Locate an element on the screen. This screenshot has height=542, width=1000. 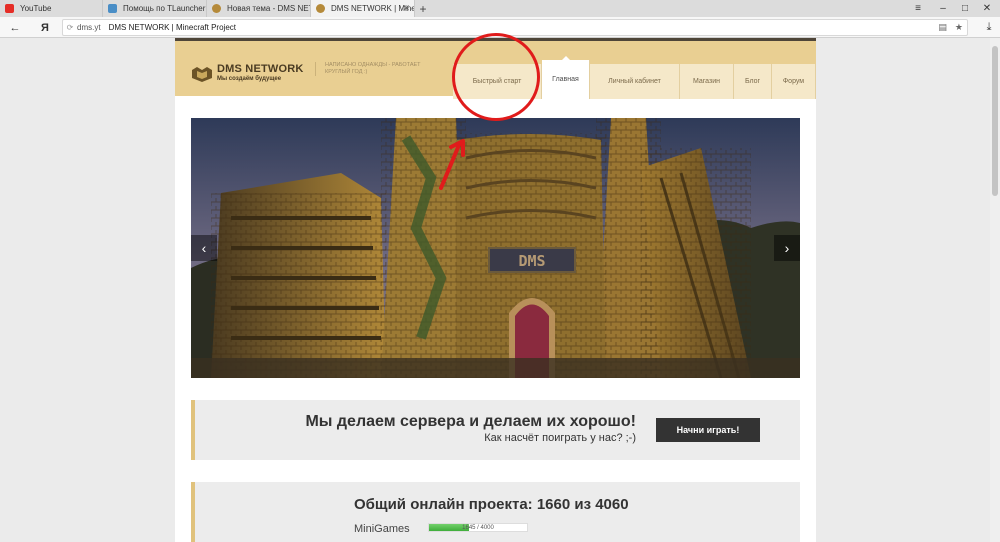
server-name: MiniGames is located at coordinates (382, 529).